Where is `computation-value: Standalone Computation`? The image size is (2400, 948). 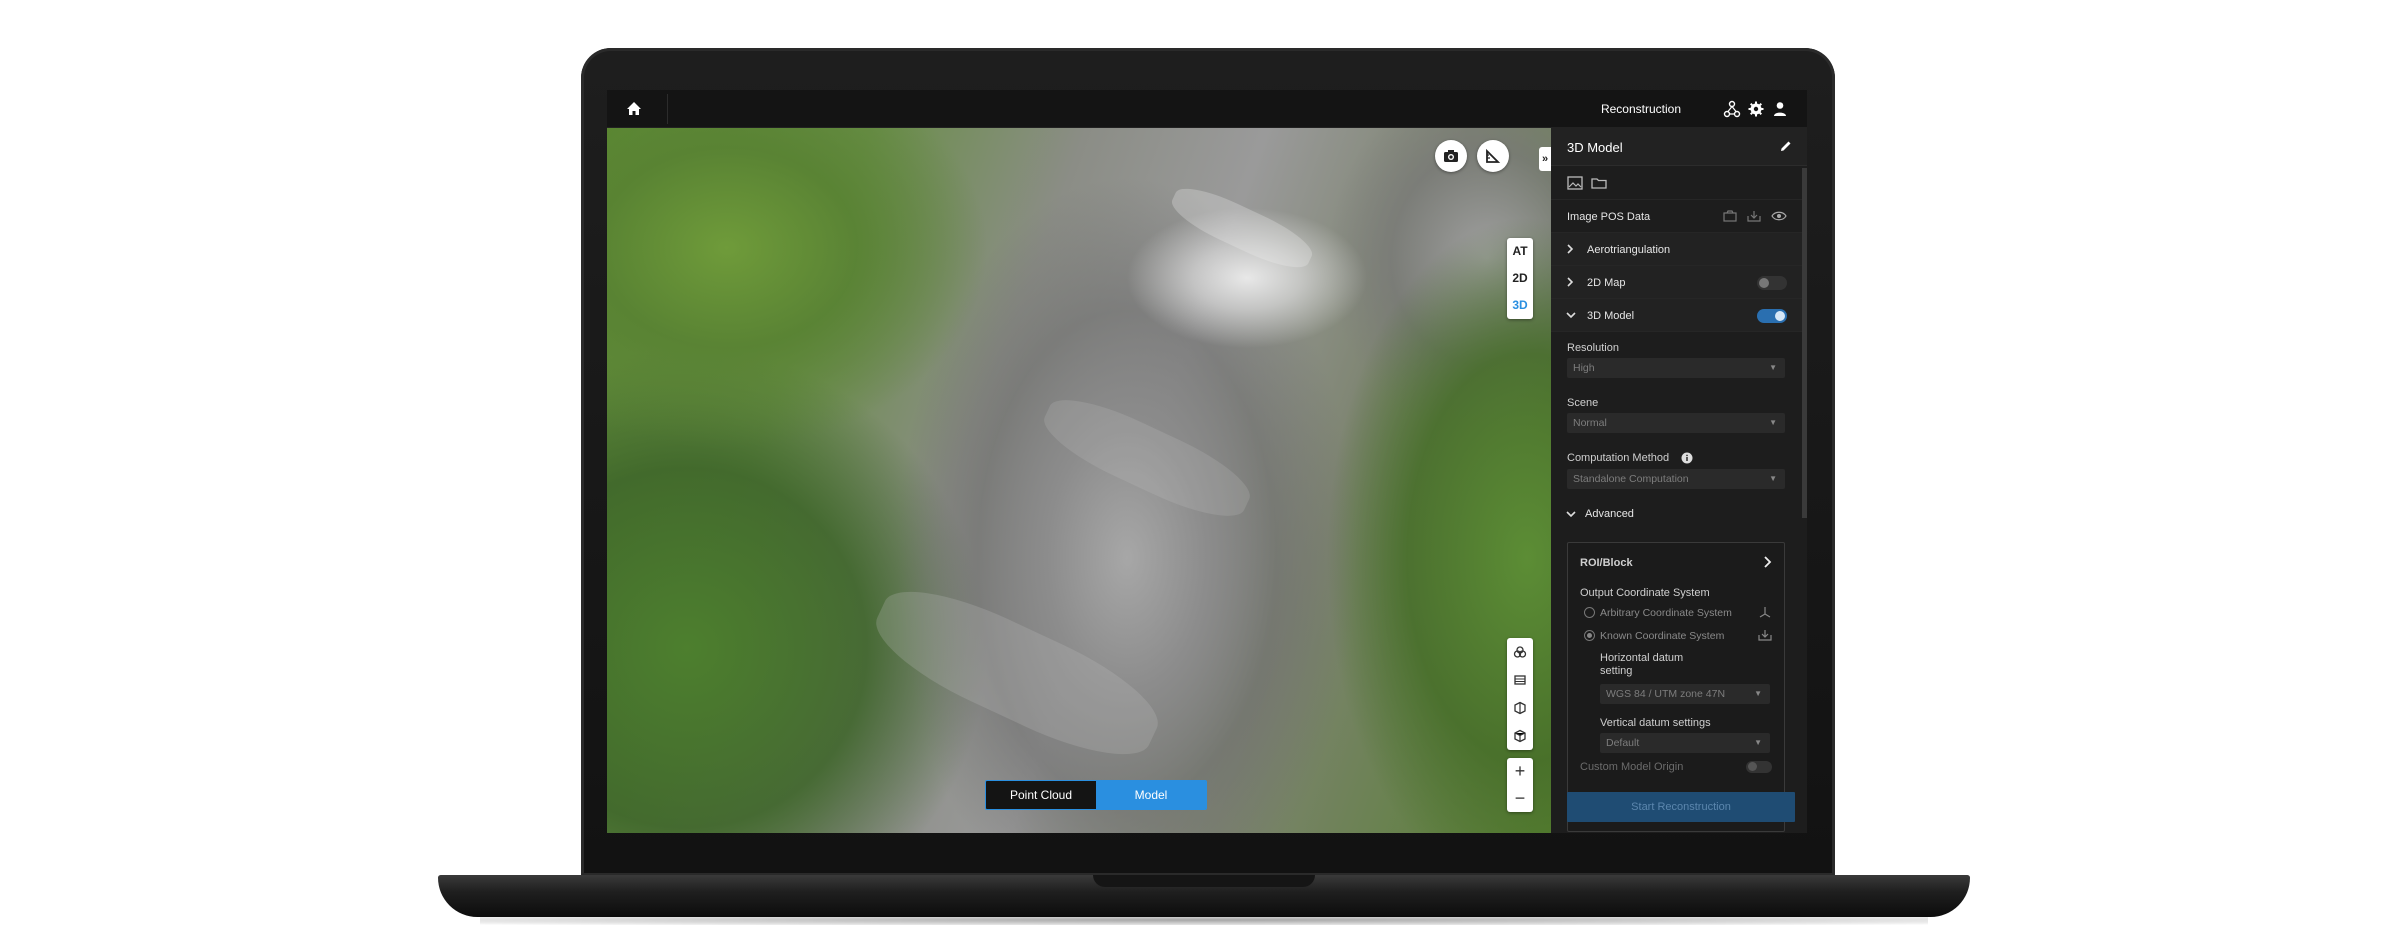
computation-value: Standalone Computation is located at coordinates (1631, 479).